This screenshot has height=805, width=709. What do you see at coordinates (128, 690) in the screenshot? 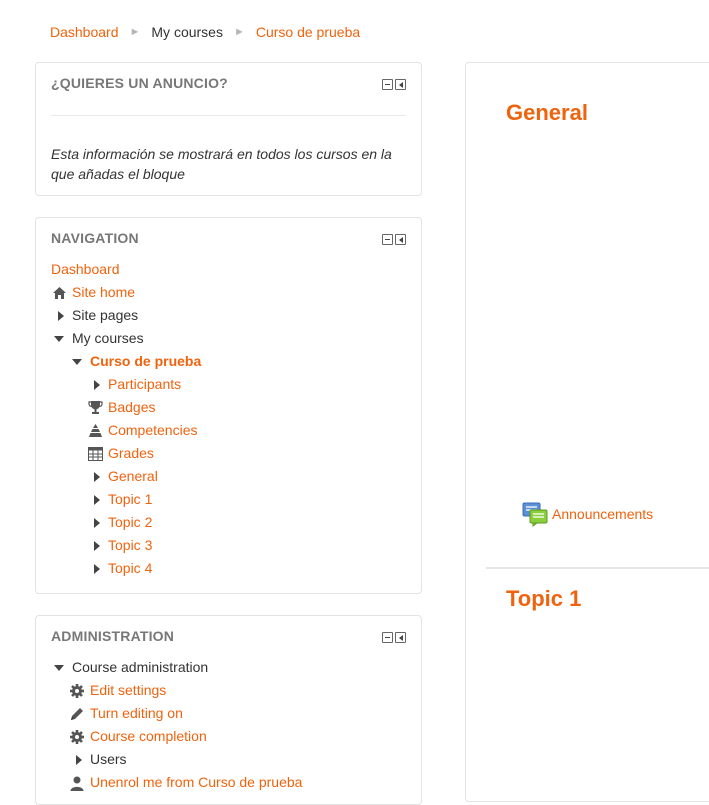
I see `admin-item-label: Edit settings` at bounding box center [128, 690].